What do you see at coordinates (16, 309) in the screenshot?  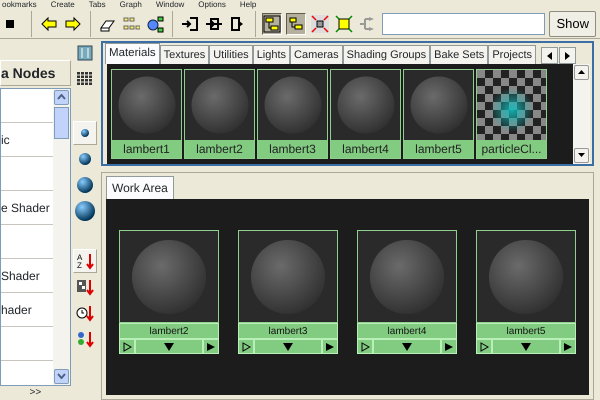 I see `list-item: hader` at bounding box center [16, 309].